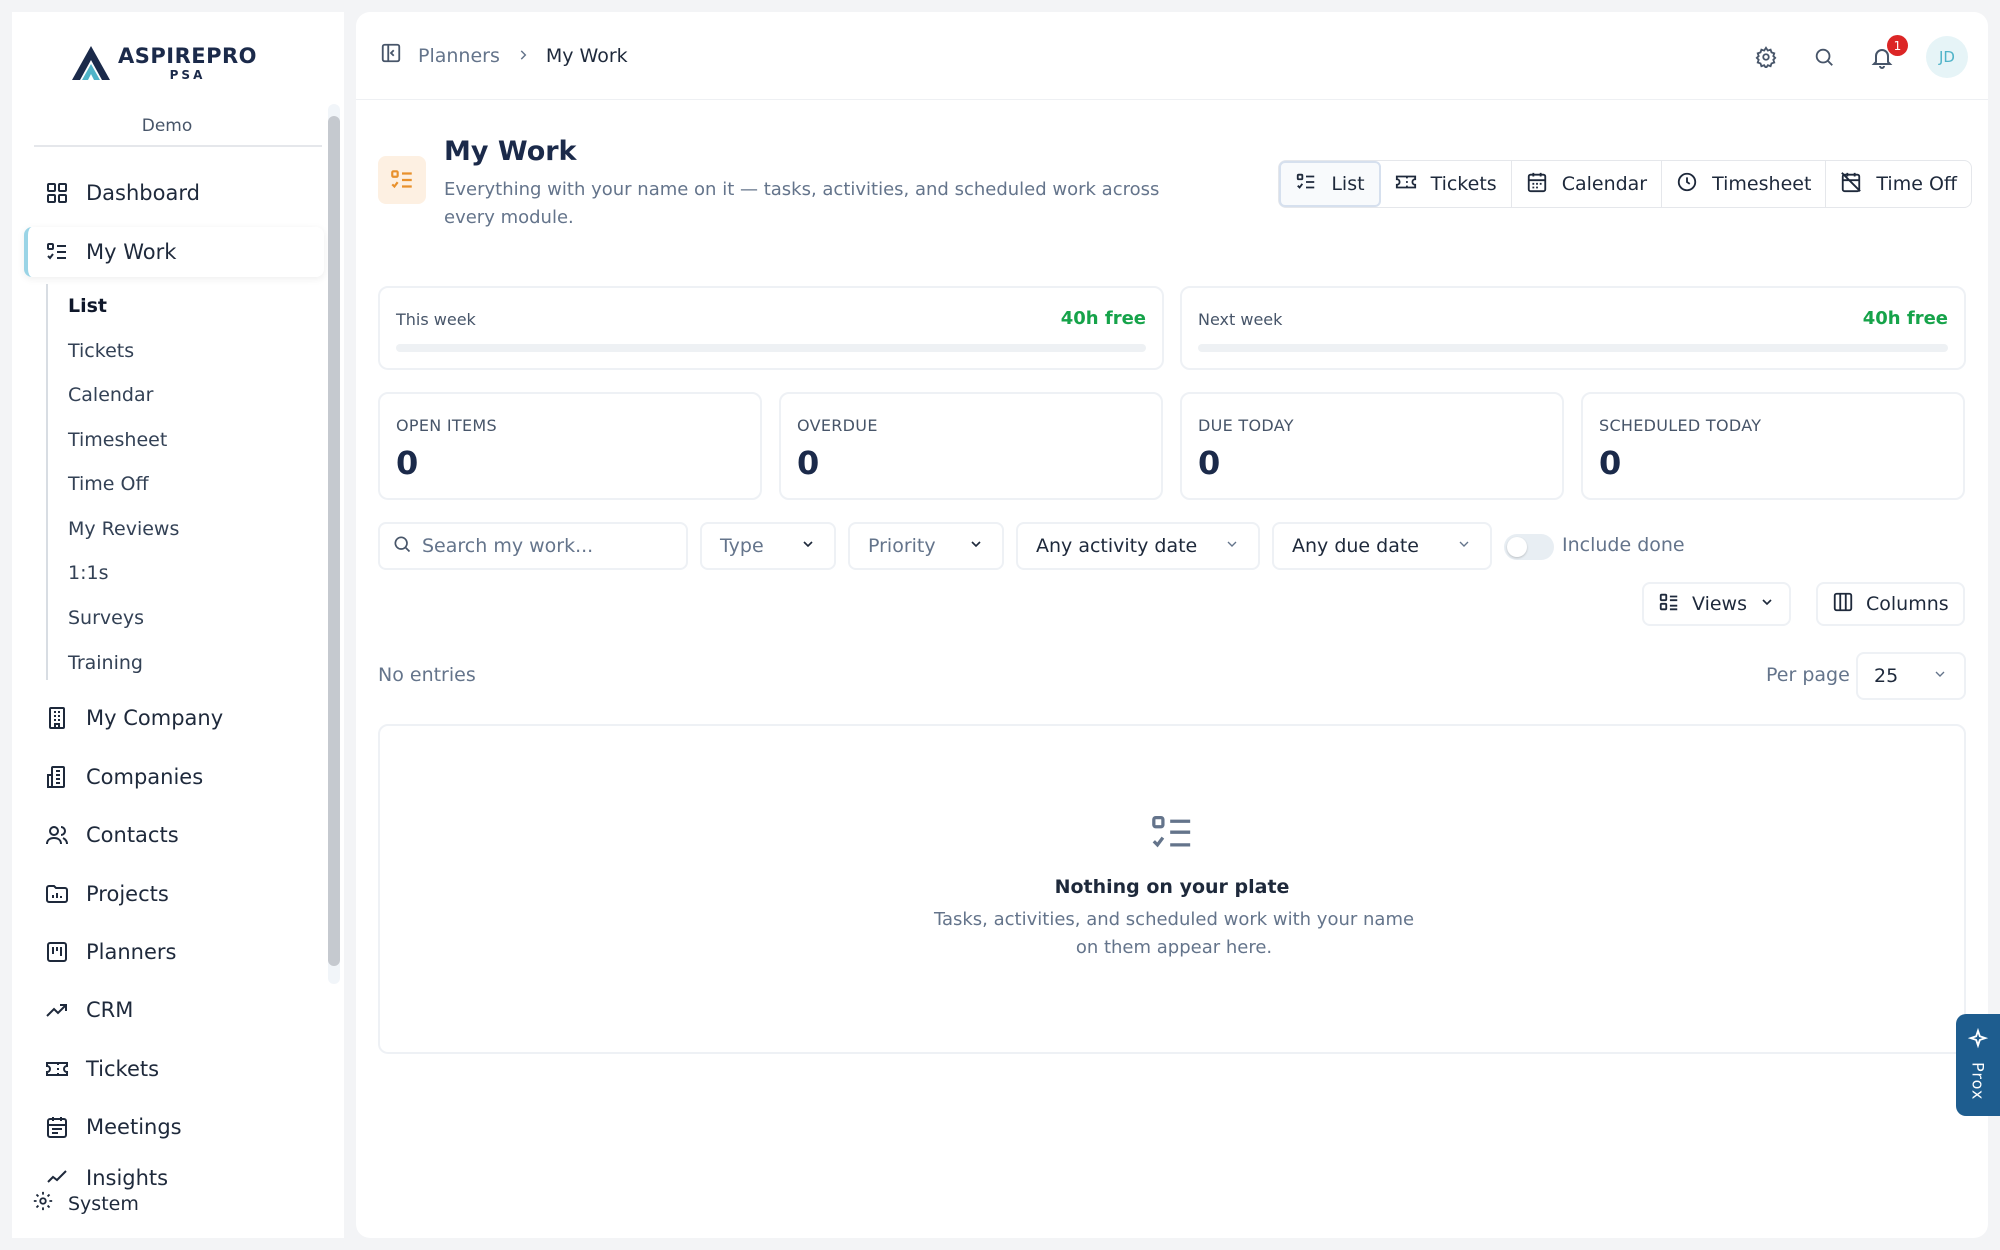 The image size is (2000, 1250). I want to click on select-value: Any due date, so click(1355, 546).